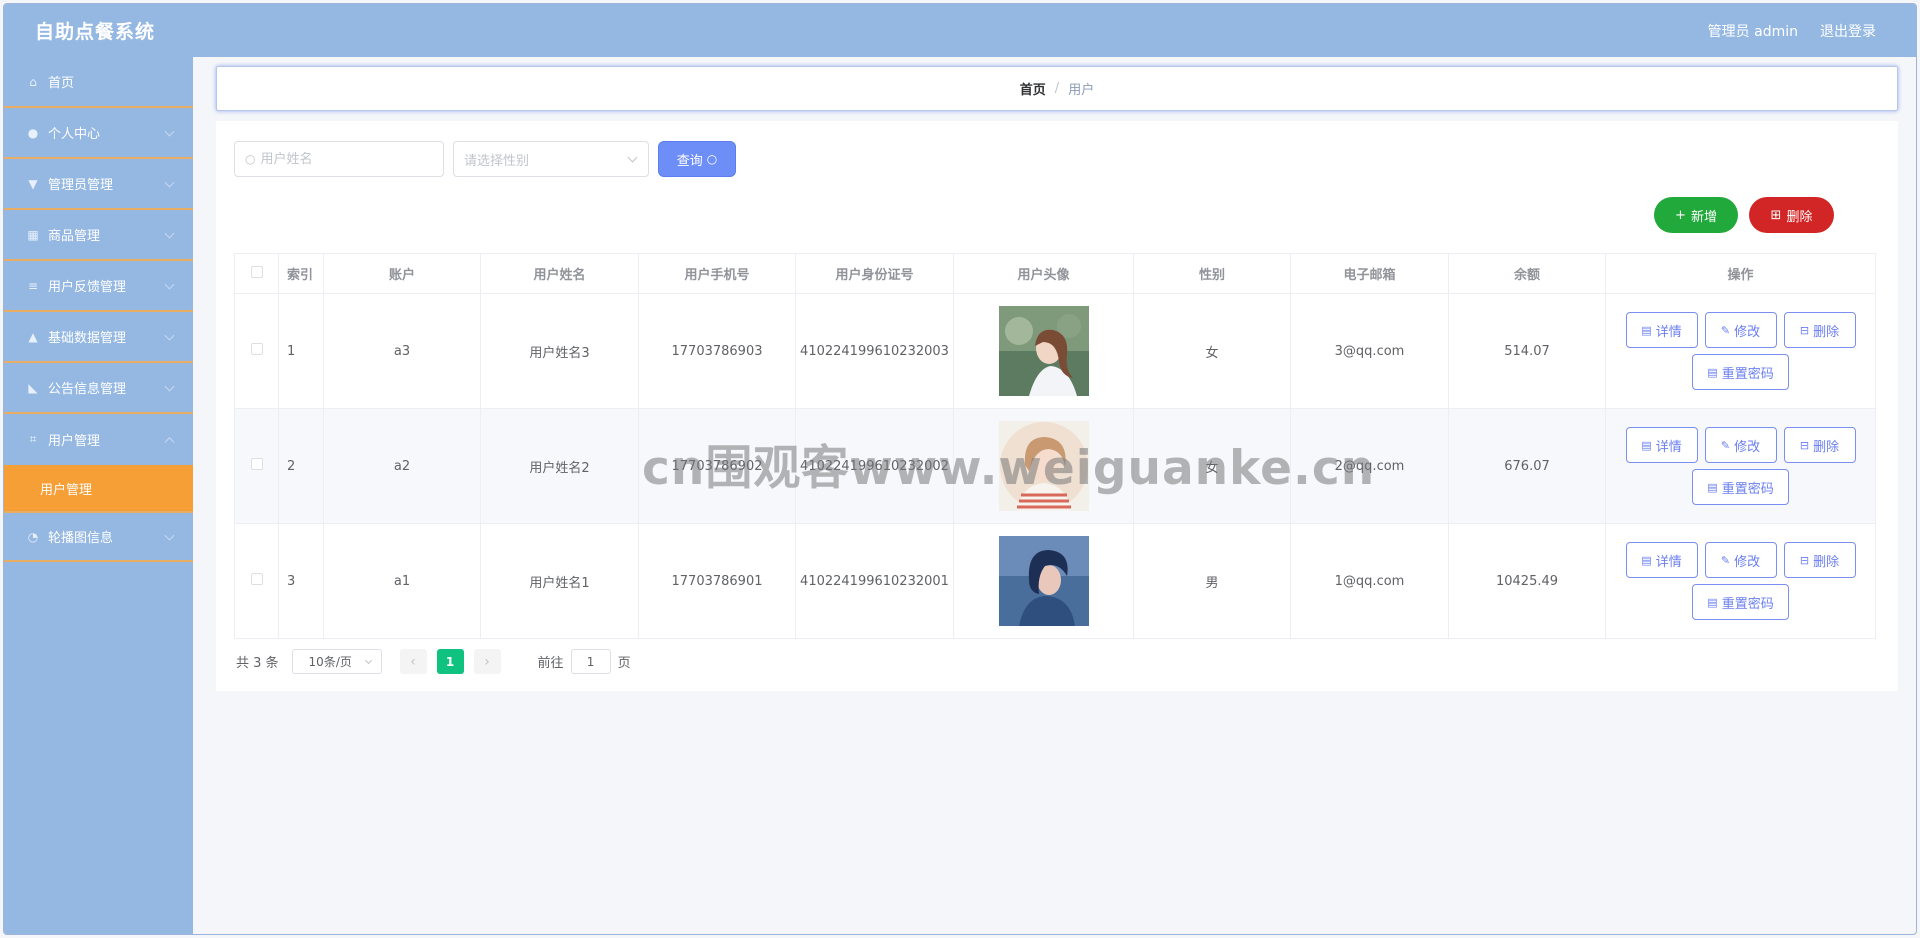 The width and height of the screenshot is (1920, 938). What do you see at coordinates (402, 273) in the screenshot?
I see `column-header: 账户` at bounding box center [402, 273].